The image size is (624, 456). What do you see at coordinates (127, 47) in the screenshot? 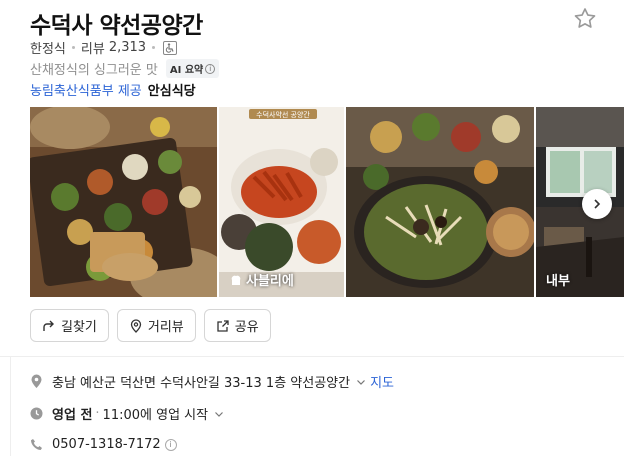
I see `review-count: 2,313` at bounding box center [127, 47].